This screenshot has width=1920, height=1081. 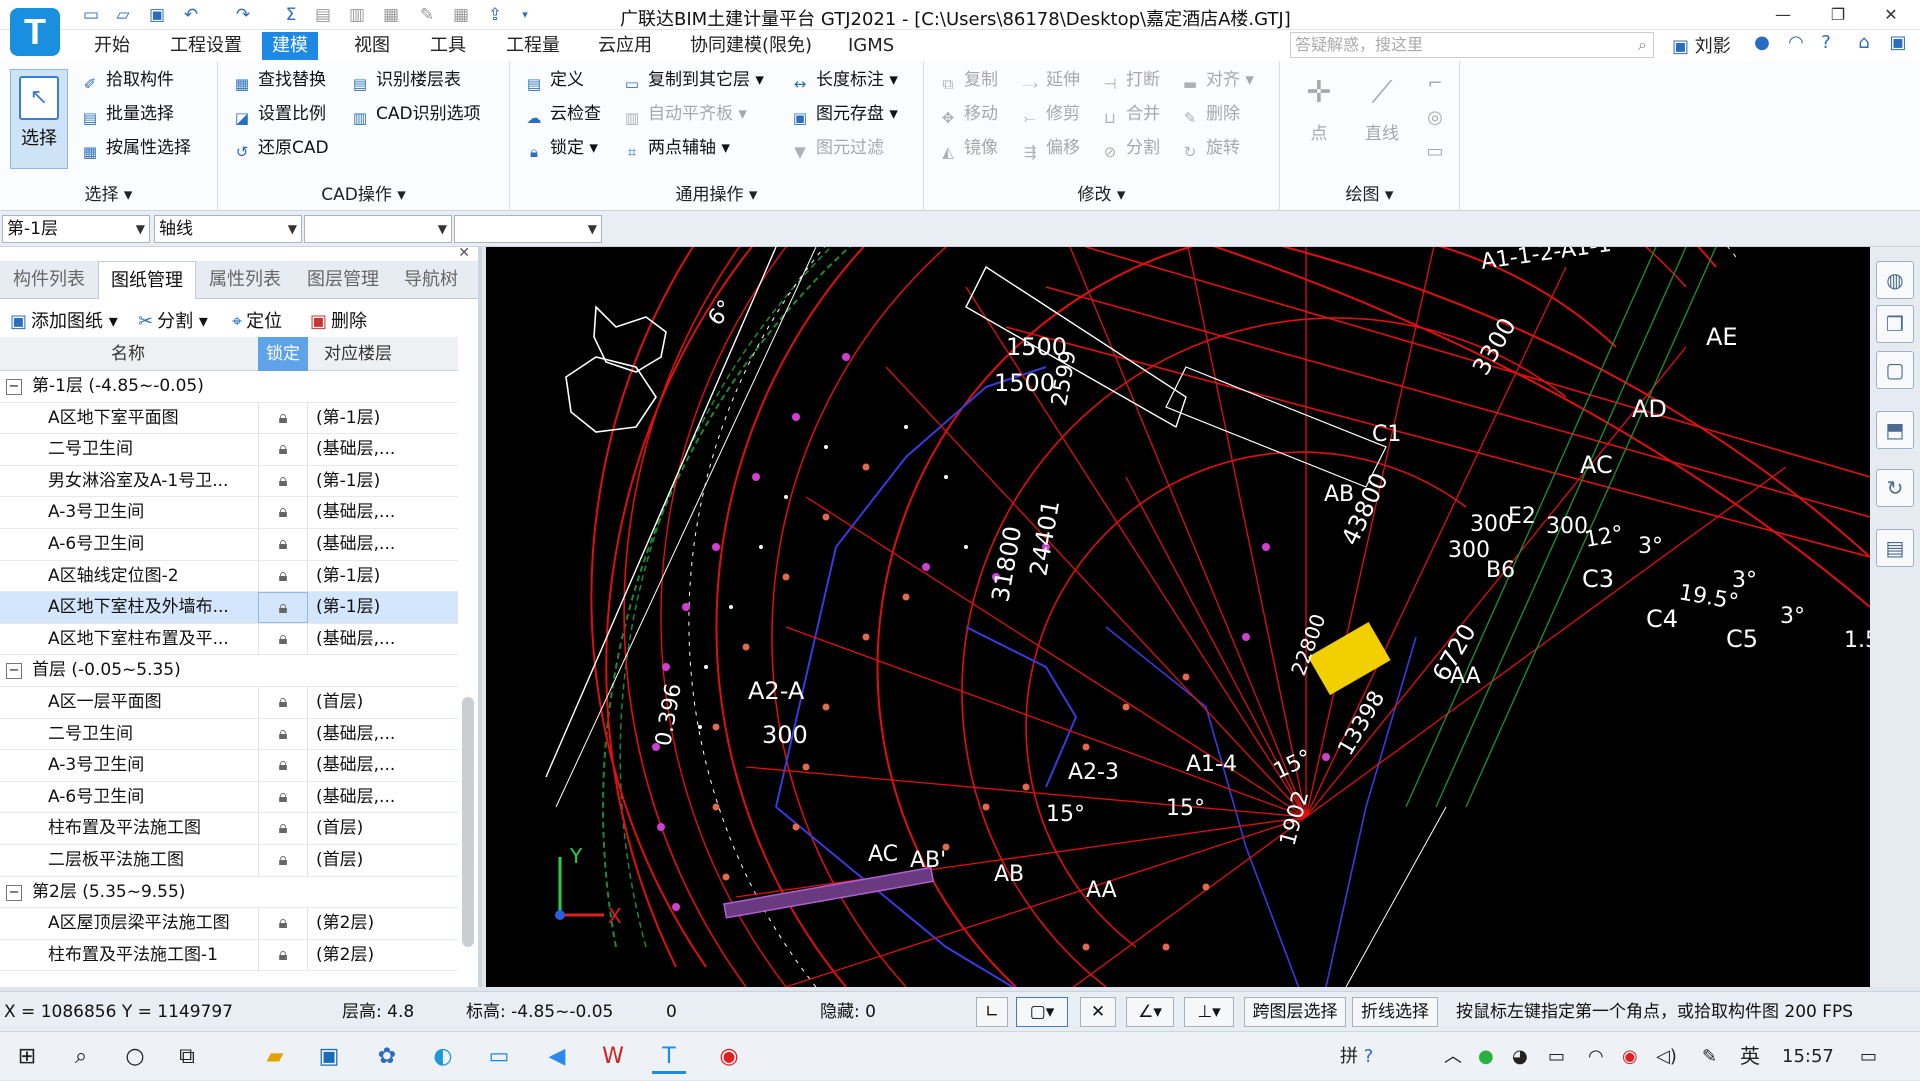 I want to click on table-row: A区屋顶层梁平法施工图 🔒︎ (第2层), so click(x=229, y=924).